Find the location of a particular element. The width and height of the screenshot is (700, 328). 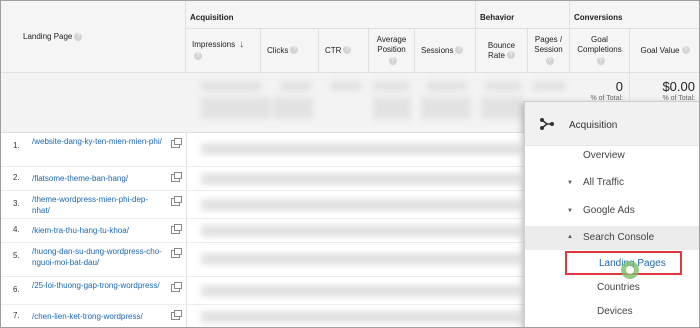

bounce-rate-label-2: Rate is located at coordinates (496, 55).